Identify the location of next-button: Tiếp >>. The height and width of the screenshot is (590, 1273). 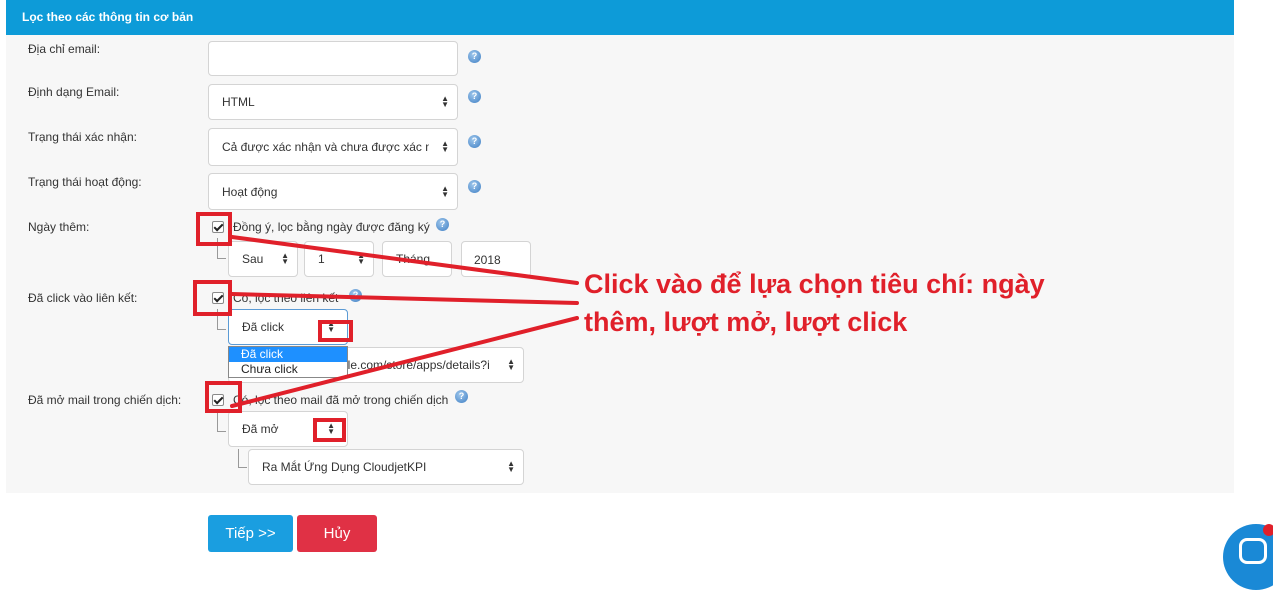
(250, 533).